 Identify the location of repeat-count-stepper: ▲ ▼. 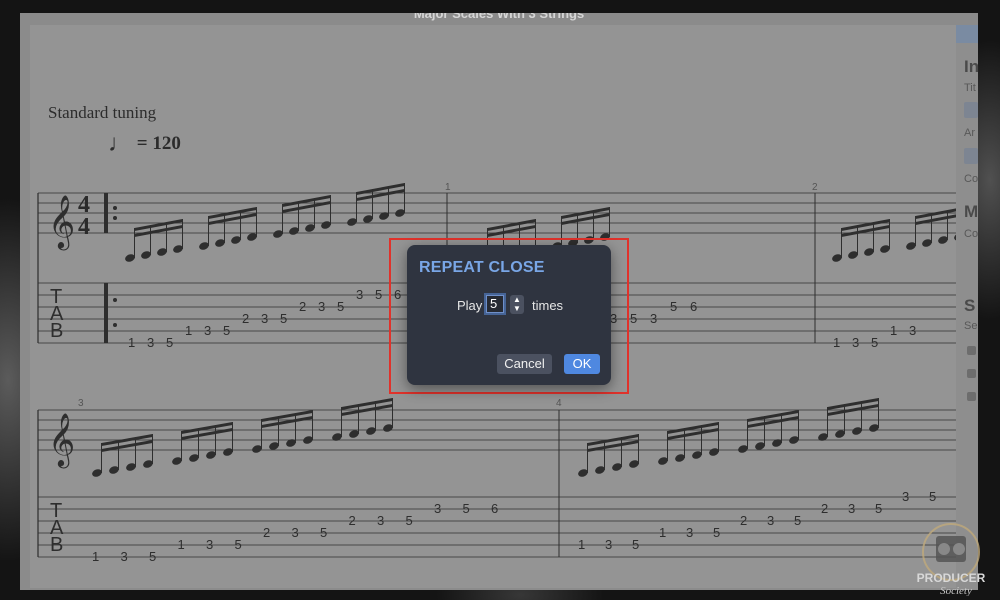
(517, 304).